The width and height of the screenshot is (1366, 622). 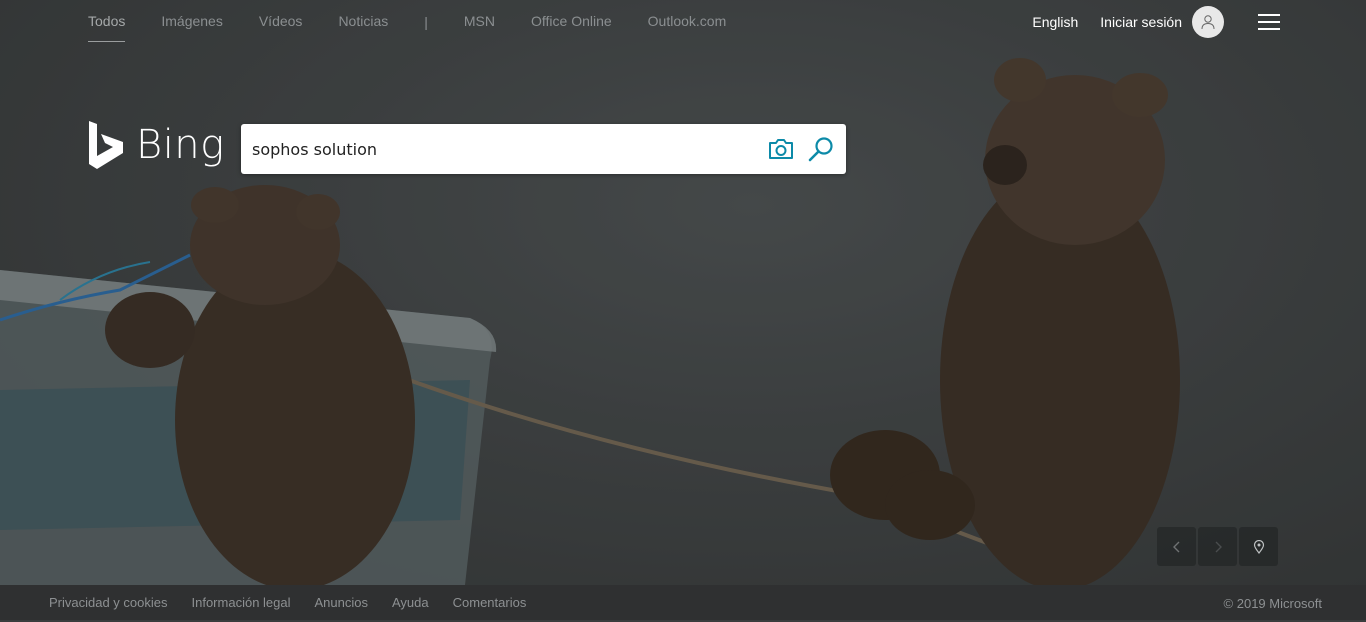 What do you see at coordinates (241, 602) in the screenshot?
I see `footer-link-legal: Información legal` at bounding box center [241, 602].